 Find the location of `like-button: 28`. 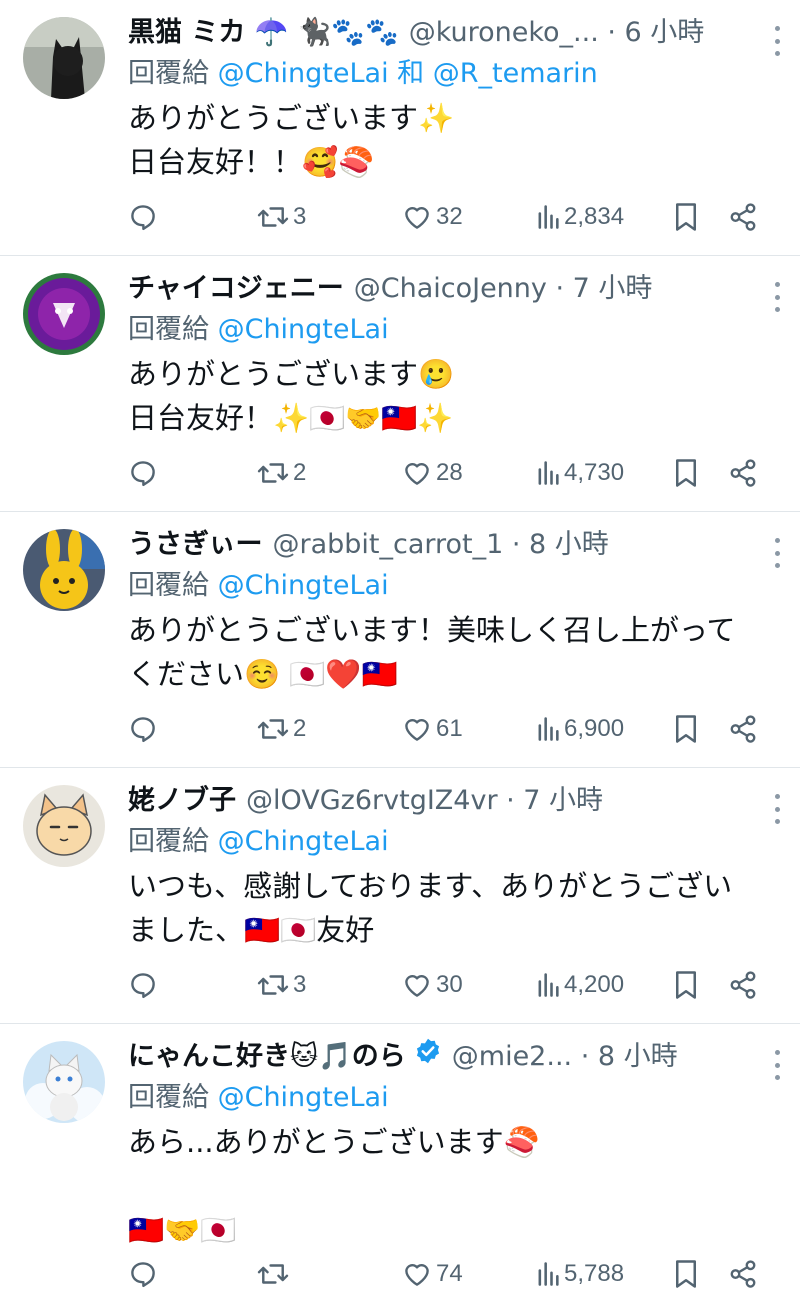

like-button: 28 is located at coordinates (432, 473).